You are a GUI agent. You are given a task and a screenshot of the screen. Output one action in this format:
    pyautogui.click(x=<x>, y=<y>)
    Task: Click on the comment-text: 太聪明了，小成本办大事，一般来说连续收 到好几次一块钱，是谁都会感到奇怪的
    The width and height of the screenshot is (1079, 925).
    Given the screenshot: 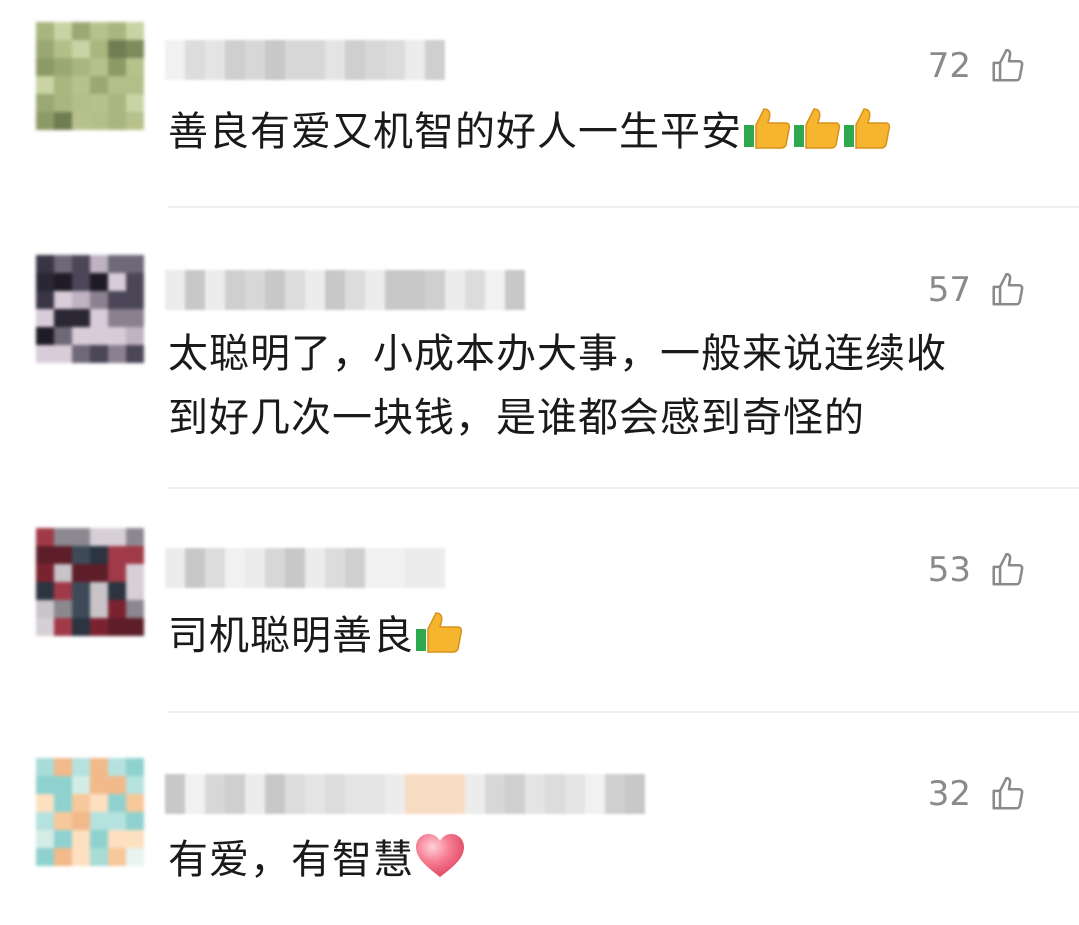 What is the action you would take?
    pyautogui.click(x=557, y=386)
    